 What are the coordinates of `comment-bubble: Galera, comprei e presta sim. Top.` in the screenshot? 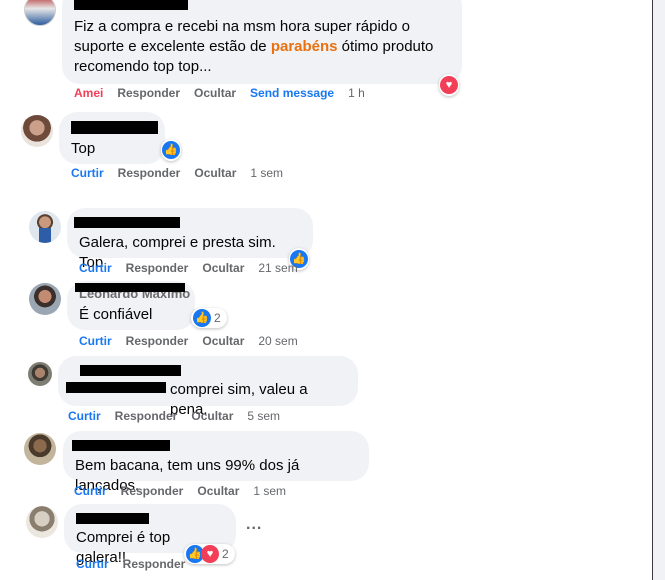 It's located at (190, 239).